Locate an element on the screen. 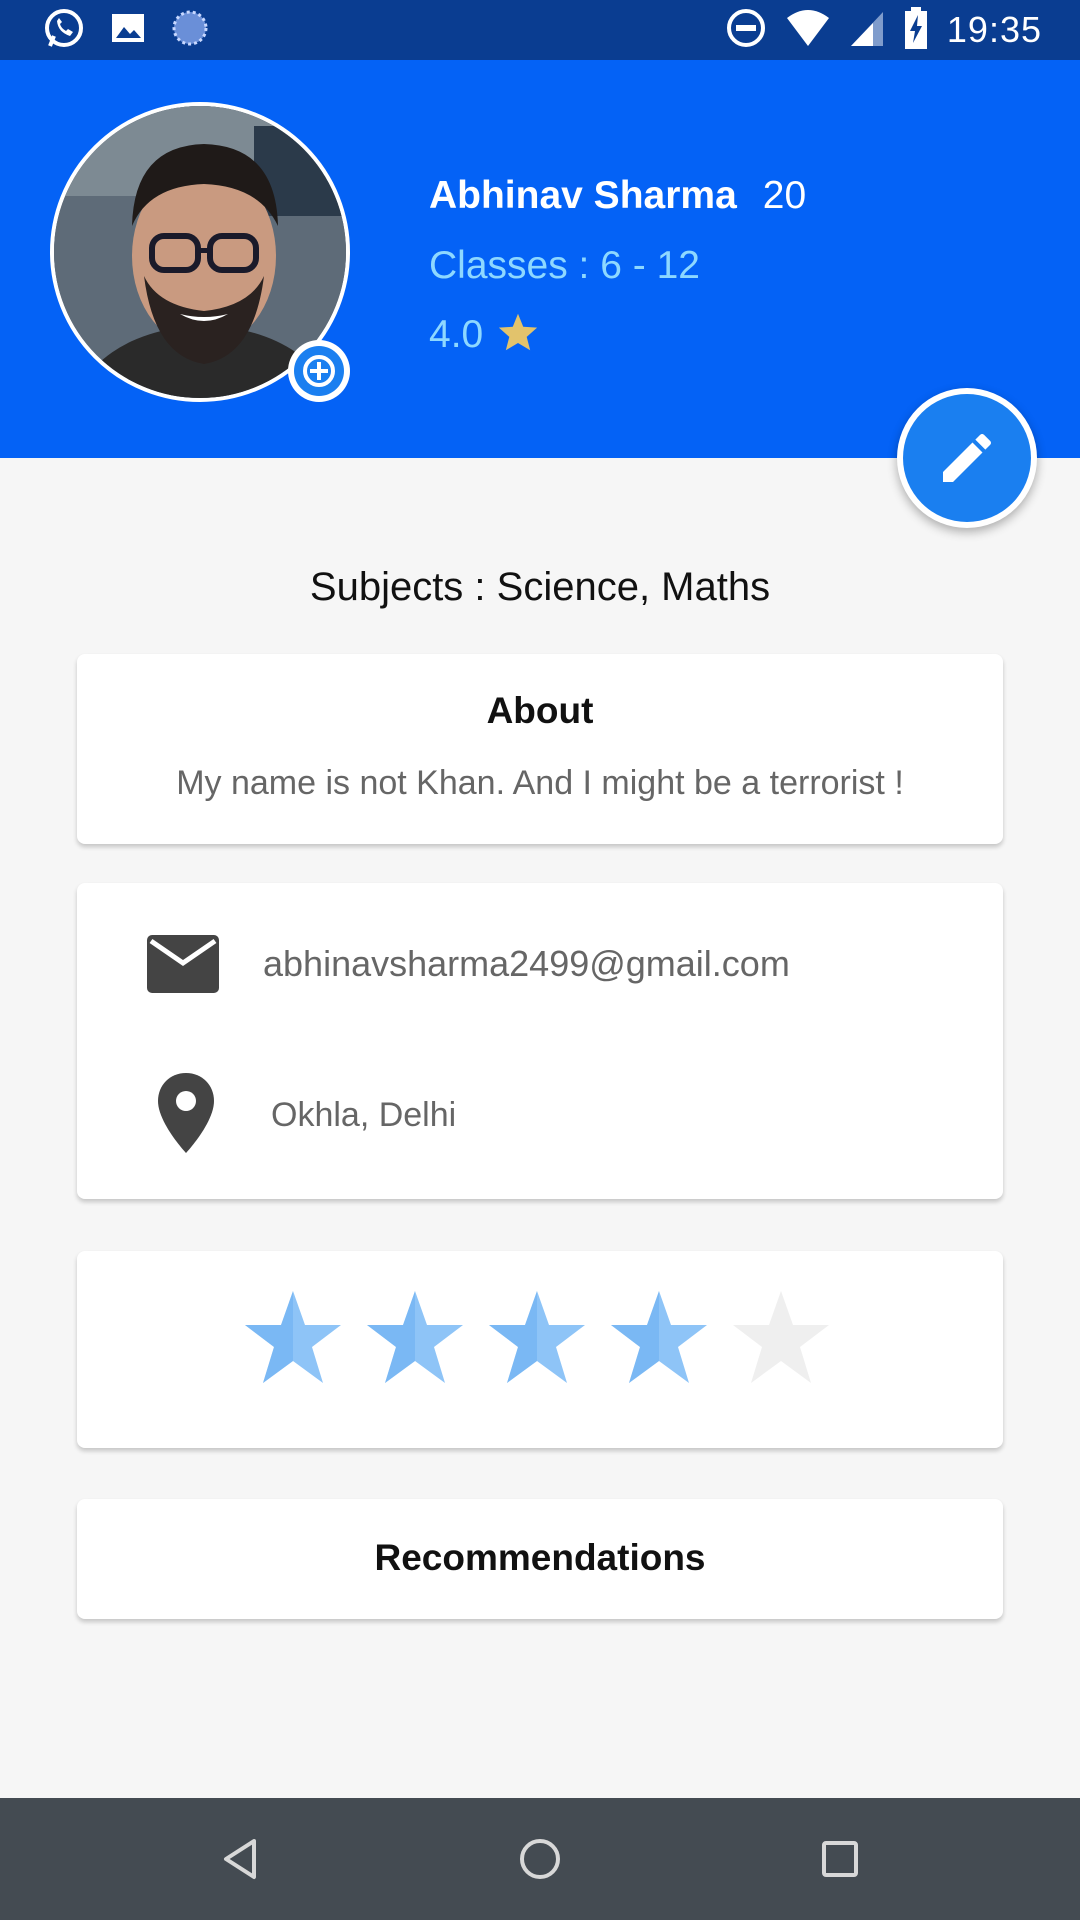 The image size is (1080, 1920). add-photo-button is located at coordinates (319, 371).